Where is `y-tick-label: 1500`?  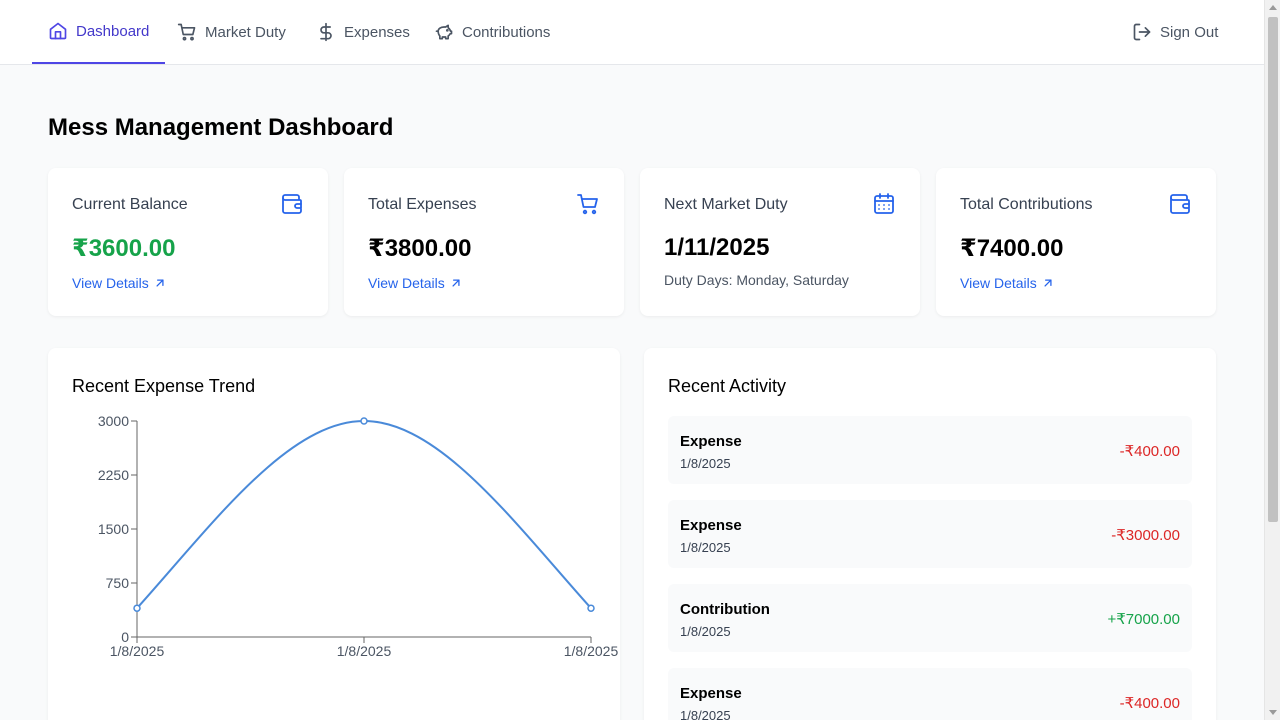 y-tick-label: 1500 is located at coordinates (113, 529).